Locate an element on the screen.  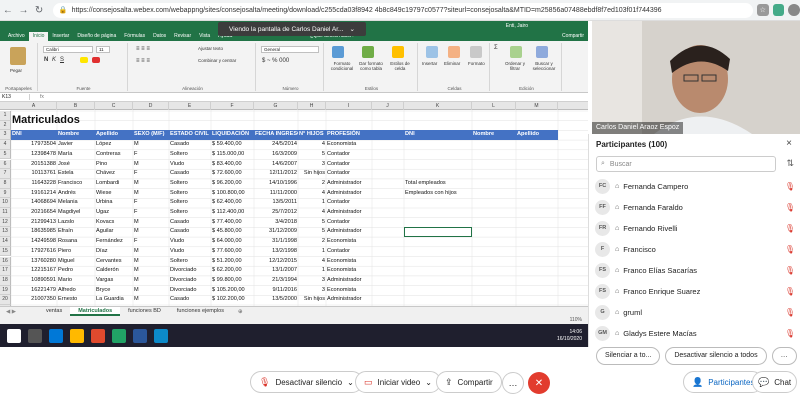
table-cell: Viudo is located at coordinates (190, 242).